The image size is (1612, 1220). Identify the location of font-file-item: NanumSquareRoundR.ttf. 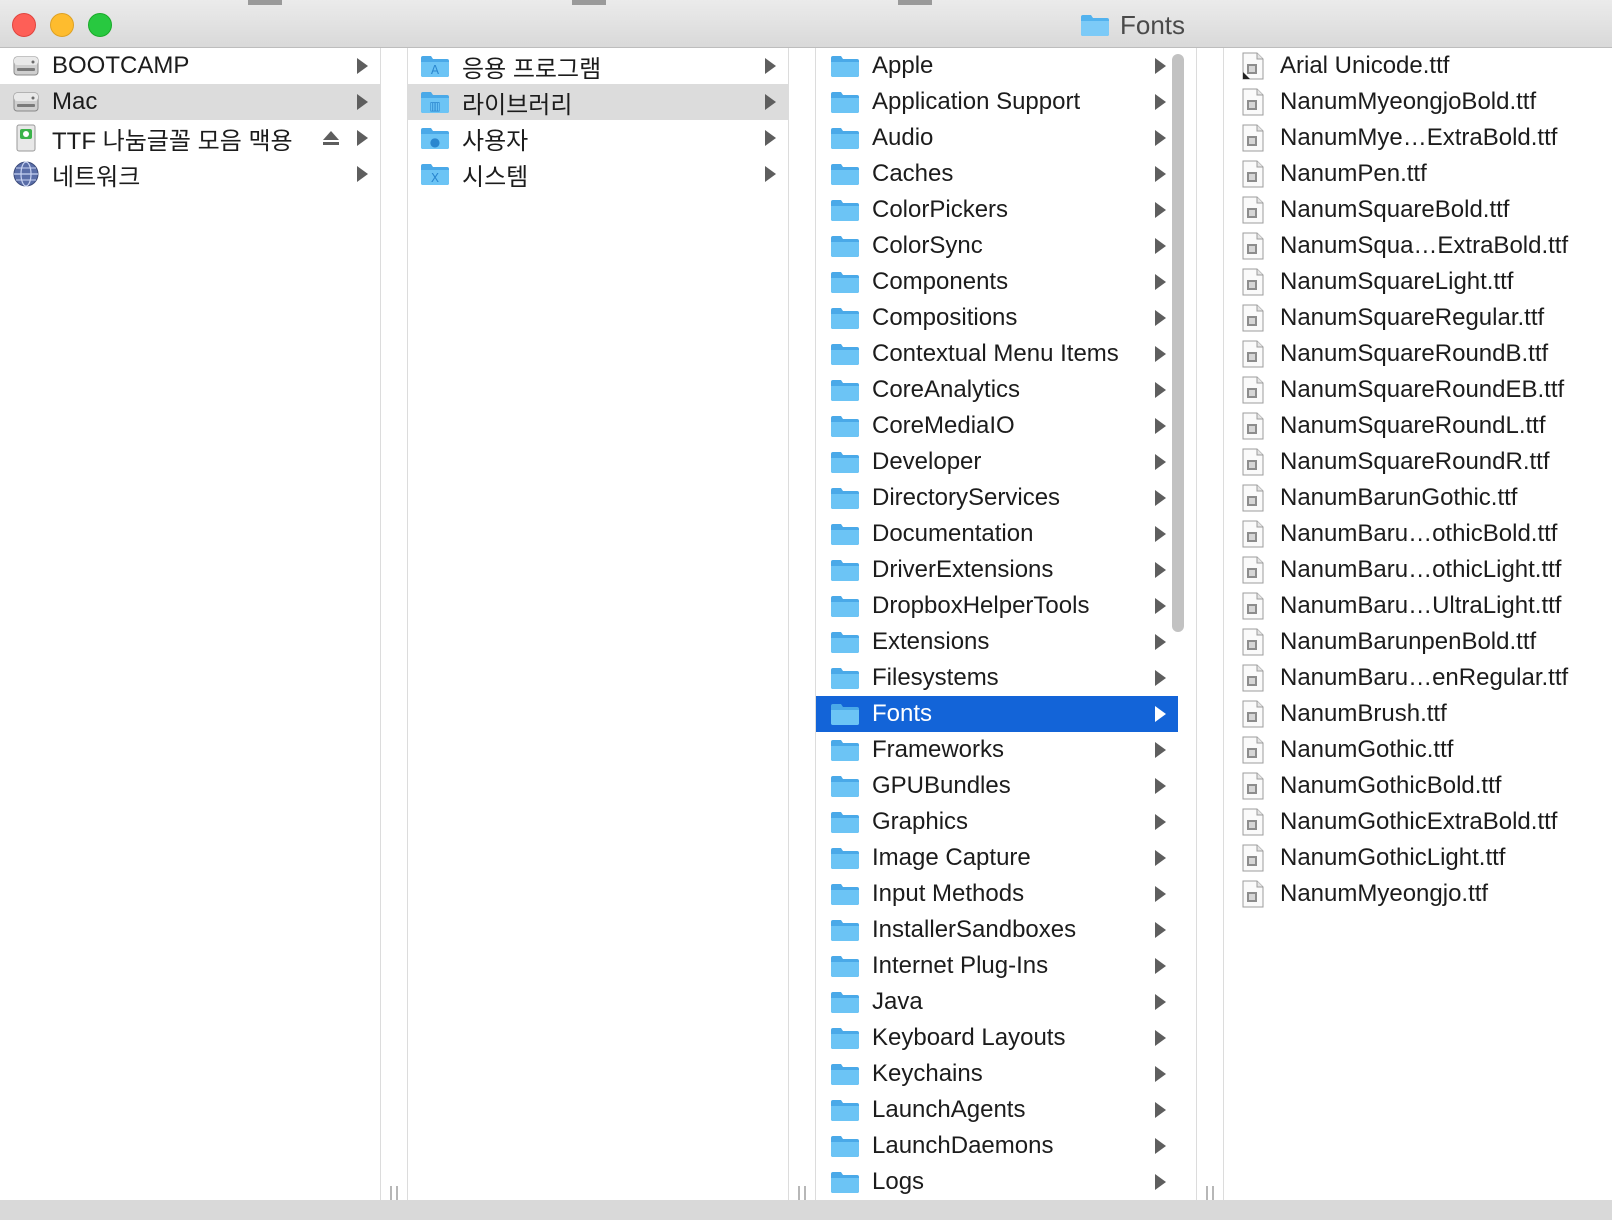
(1418, 462).